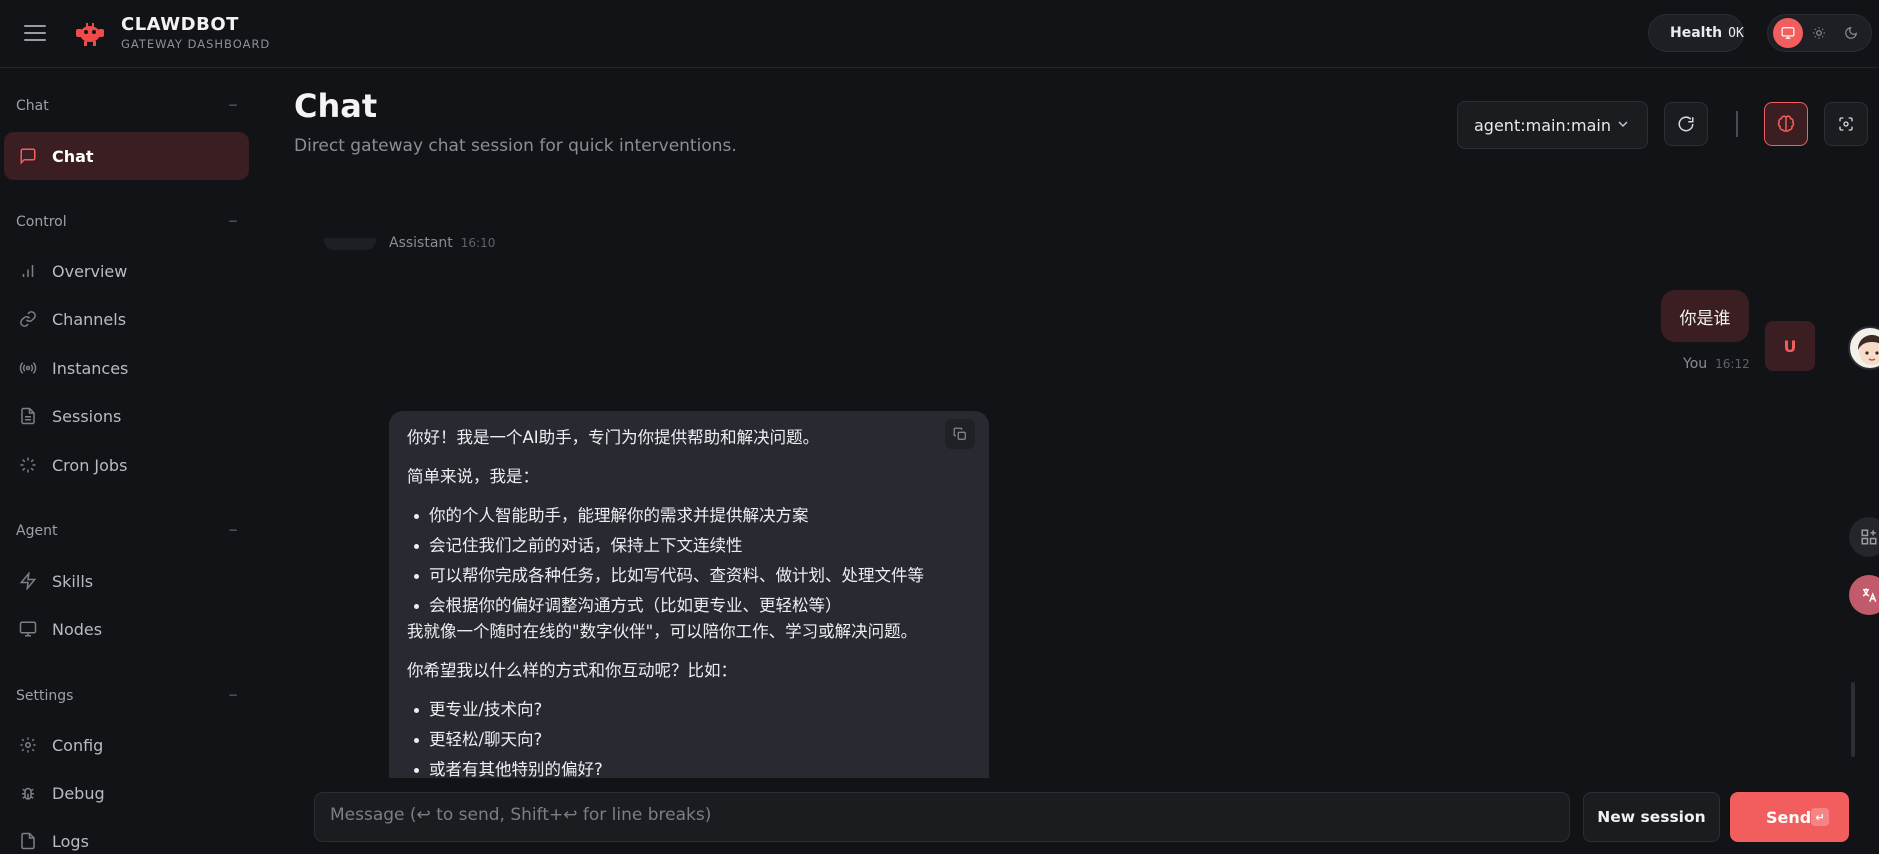  Describe the element at coordinates (90, 368) in the screenshot. I see `sidebar-item-label: Instances` at that location.